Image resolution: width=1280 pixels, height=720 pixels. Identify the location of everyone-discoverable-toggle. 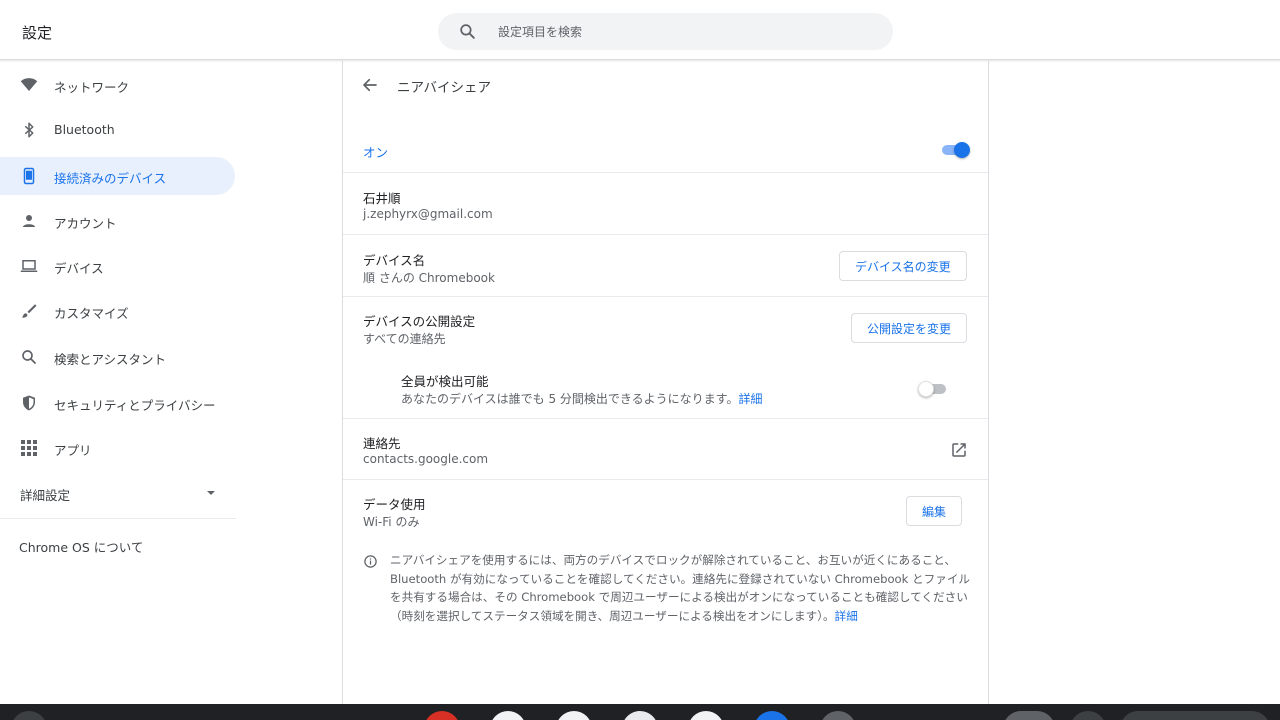
(933, 388).